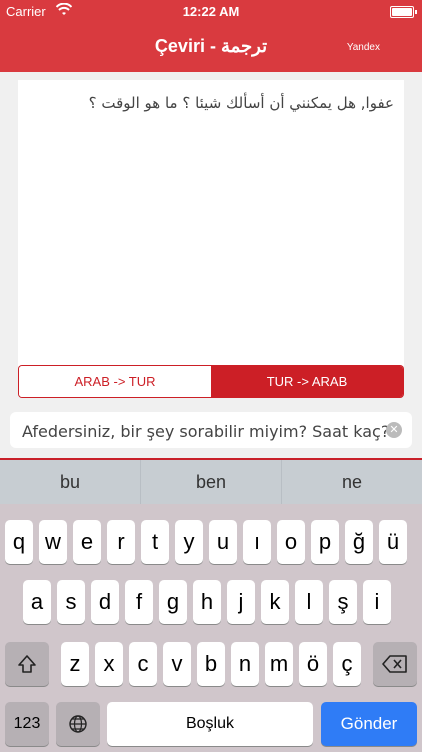 The width and height of the screenshot is (422, 752). Describe the element at coordinates (109, 664) in the screenshot. I see `key-x: x` at that location.